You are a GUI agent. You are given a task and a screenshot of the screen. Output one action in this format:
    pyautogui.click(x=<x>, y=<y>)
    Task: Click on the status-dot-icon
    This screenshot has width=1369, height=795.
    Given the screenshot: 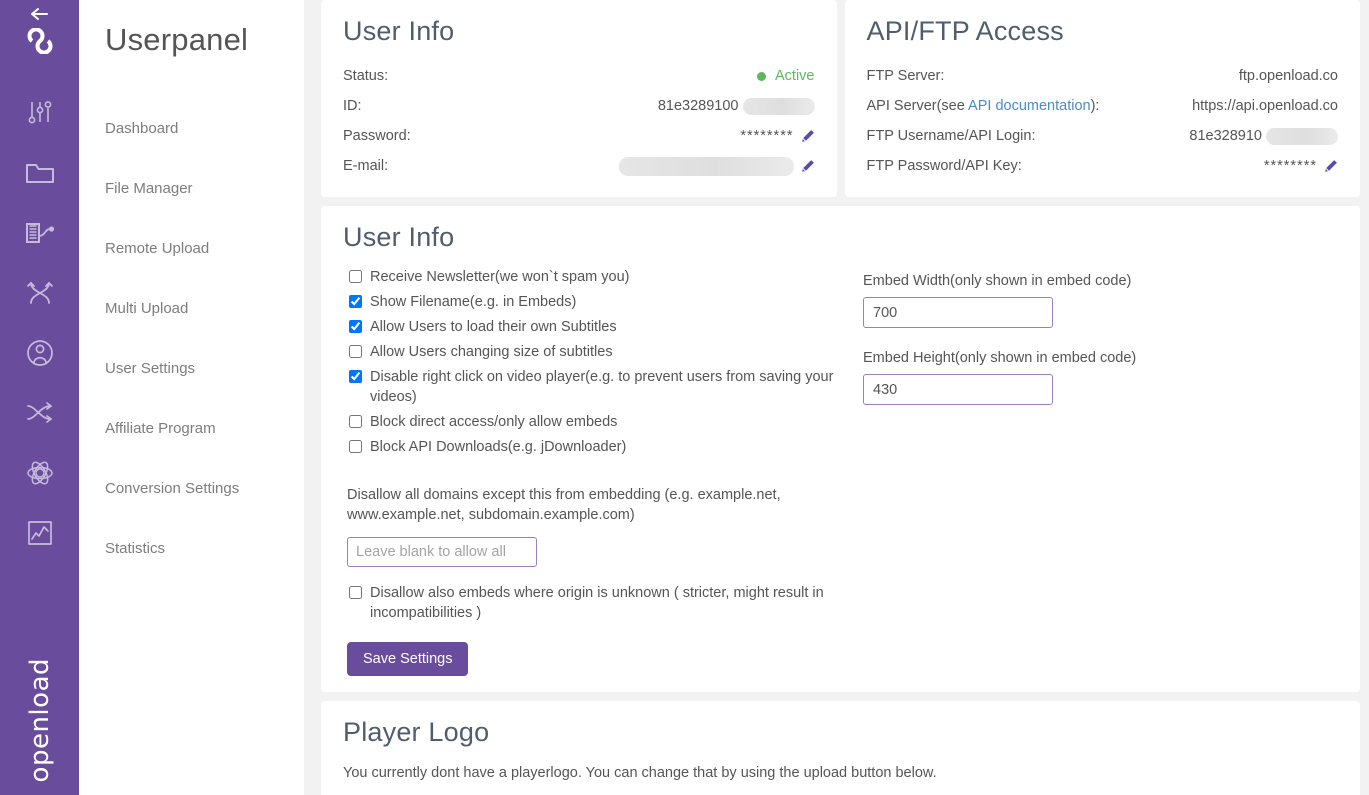 What is the action you would take?
    pyautogui.click(x=761, y=76)
    